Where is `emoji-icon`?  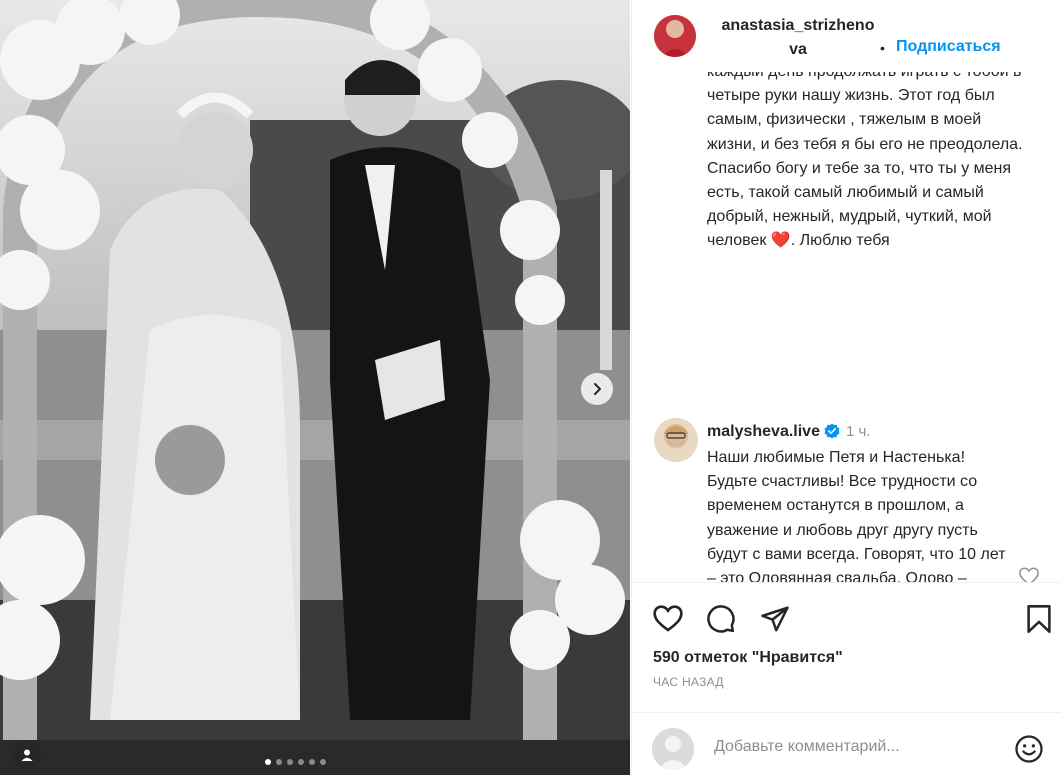 emoji-icon is located at coordinates (1029, 749).